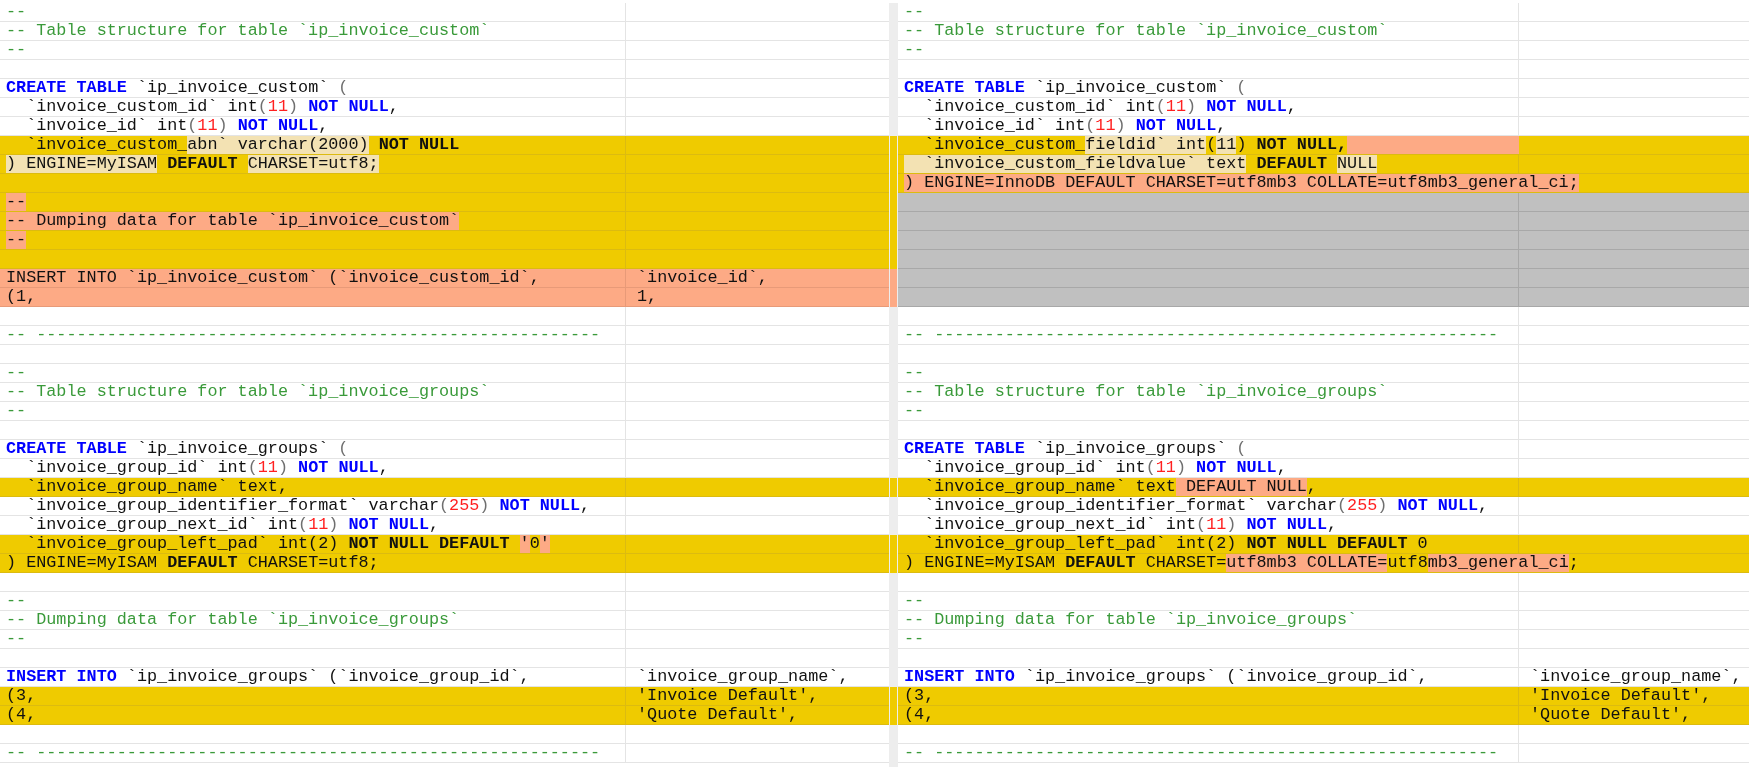  I want to click on code-line: `invoice_custom_fieldid` int(11) NOT NULL,, so click(1208, 145).